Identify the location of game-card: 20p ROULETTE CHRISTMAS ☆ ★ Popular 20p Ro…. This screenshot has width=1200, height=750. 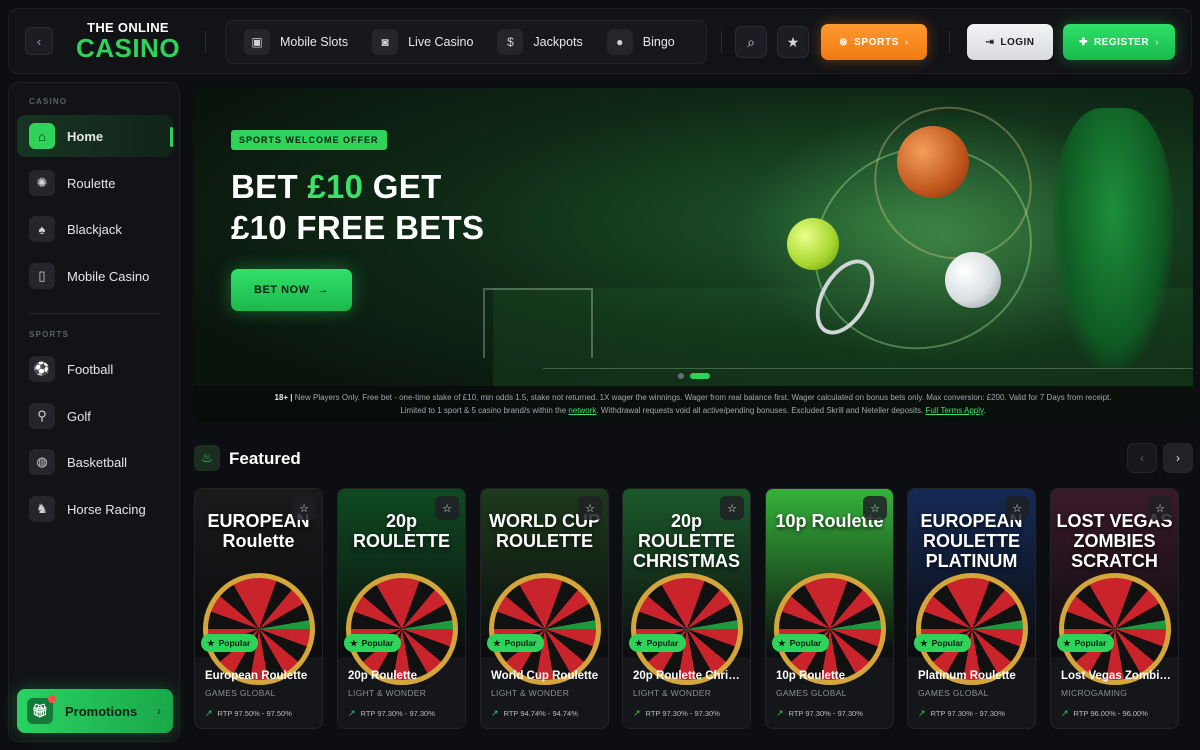
(686, 608).